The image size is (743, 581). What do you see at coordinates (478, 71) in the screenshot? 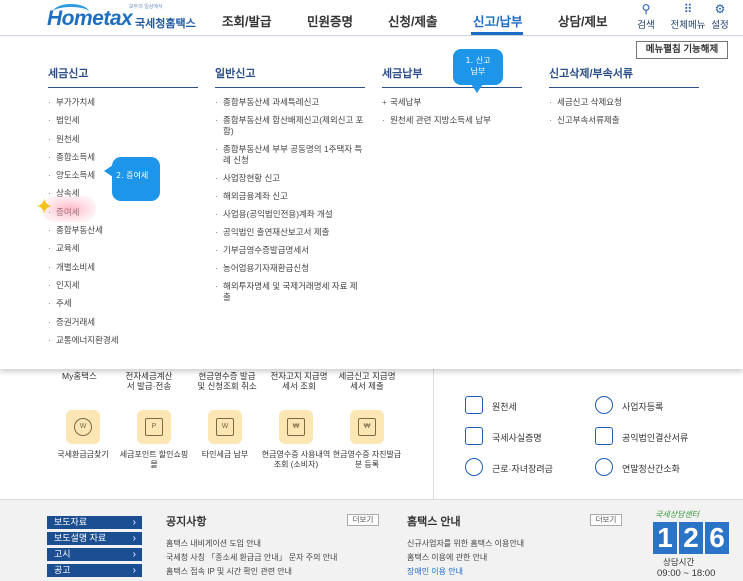
I see `annotation-callout-step1: 1. 신고 납부` at bounding box center [478, 71].